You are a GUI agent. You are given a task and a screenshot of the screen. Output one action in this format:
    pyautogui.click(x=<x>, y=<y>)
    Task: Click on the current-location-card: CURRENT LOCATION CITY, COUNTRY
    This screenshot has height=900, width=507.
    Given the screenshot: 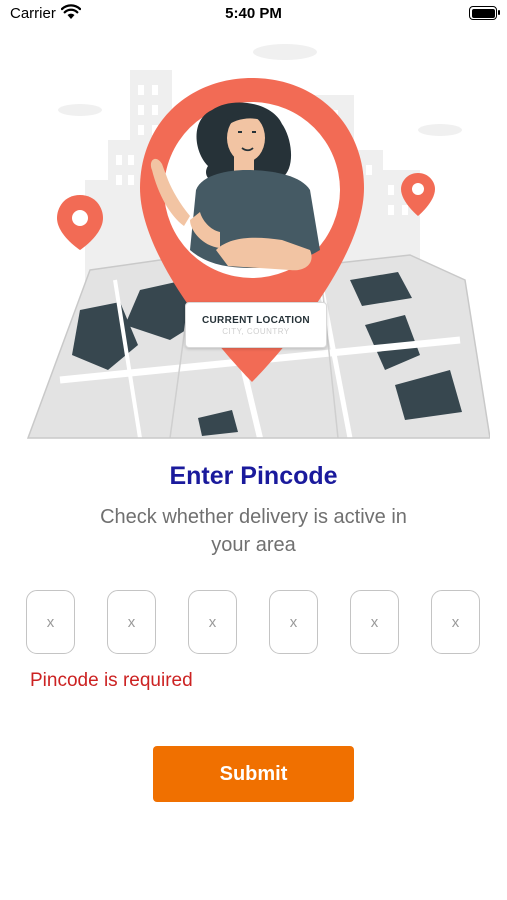 What is the action you would take?
    pyautogui.click(x=256, y=325)
    